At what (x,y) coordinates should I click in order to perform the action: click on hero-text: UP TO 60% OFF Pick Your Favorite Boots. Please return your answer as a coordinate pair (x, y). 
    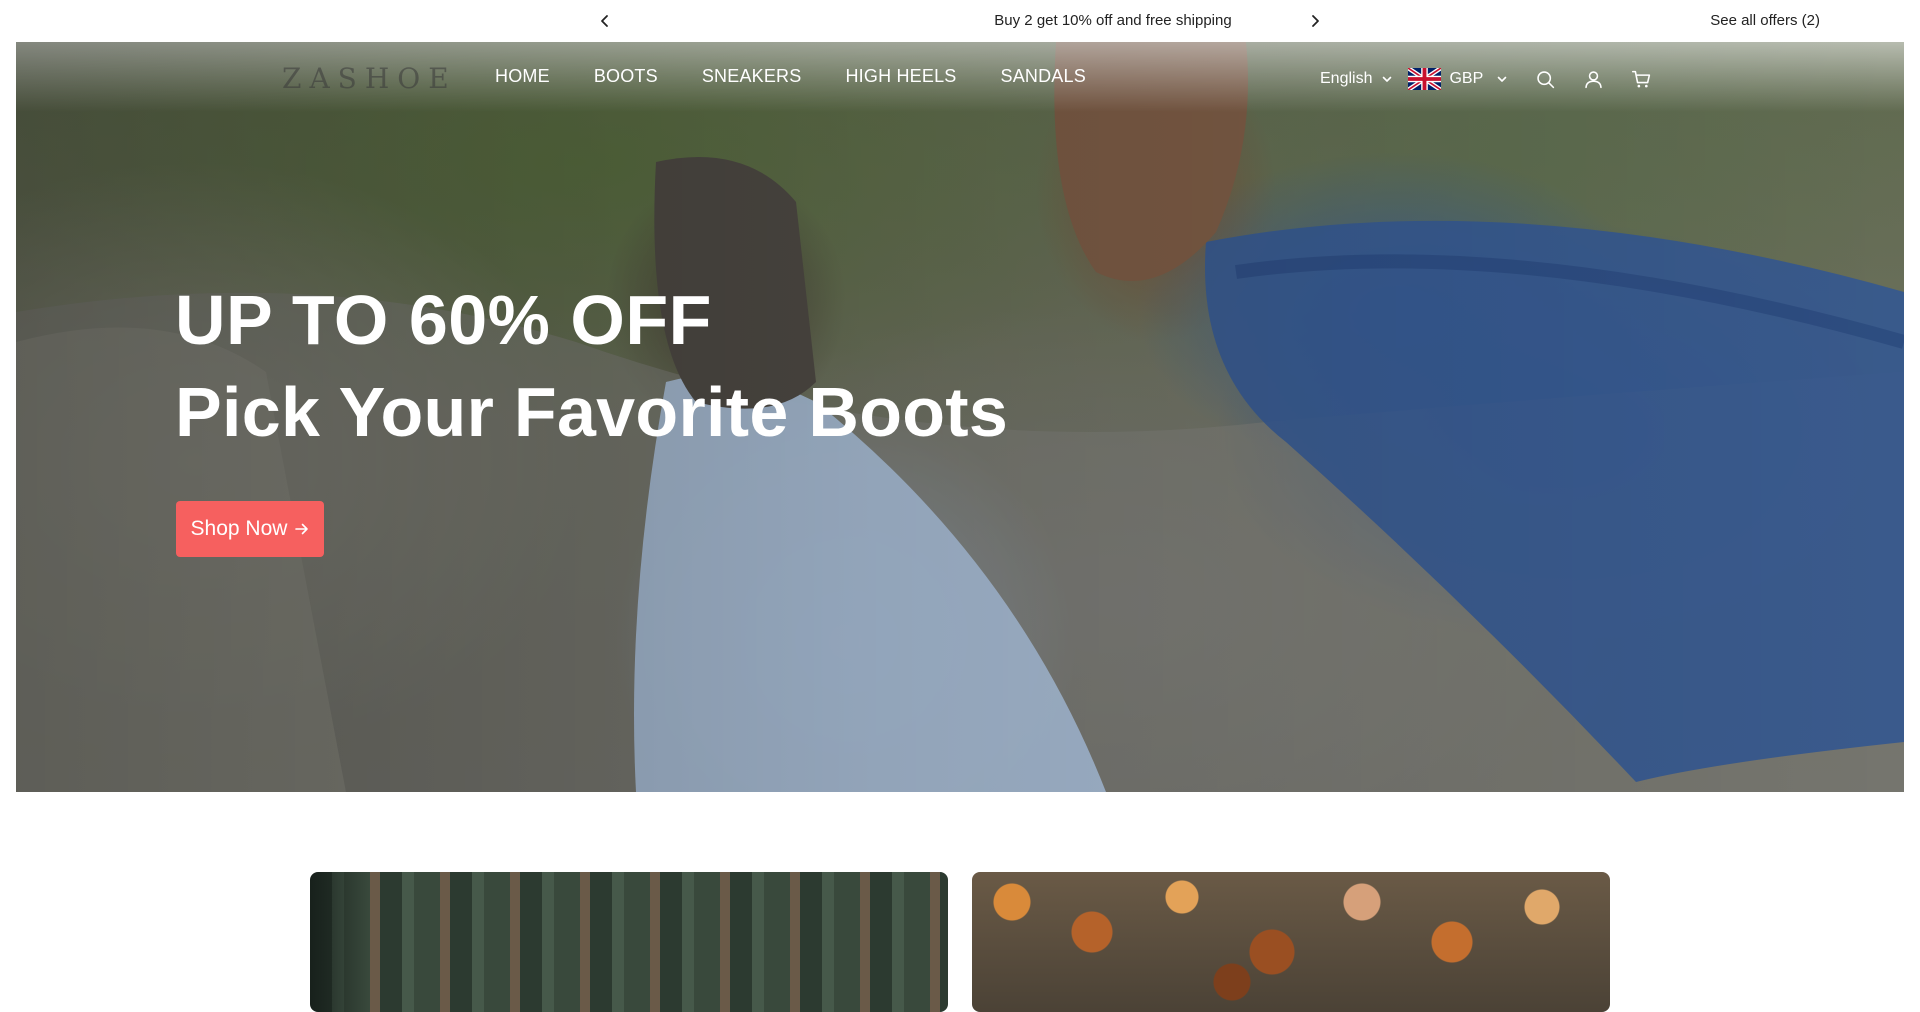
    Looking at the image, I should click on (591, 366).